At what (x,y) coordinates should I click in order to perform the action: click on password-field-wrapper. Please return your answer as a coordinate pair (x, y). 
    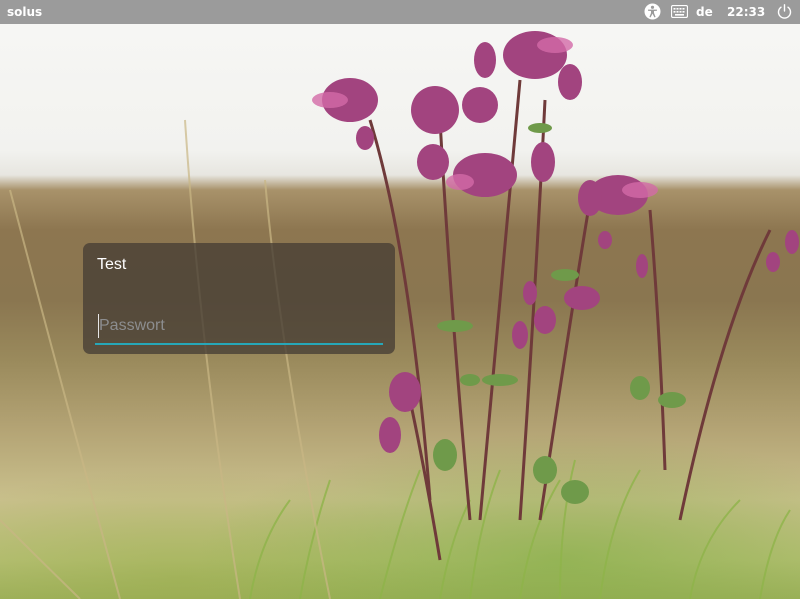
    Looking at the image, I should click on (239, 327).